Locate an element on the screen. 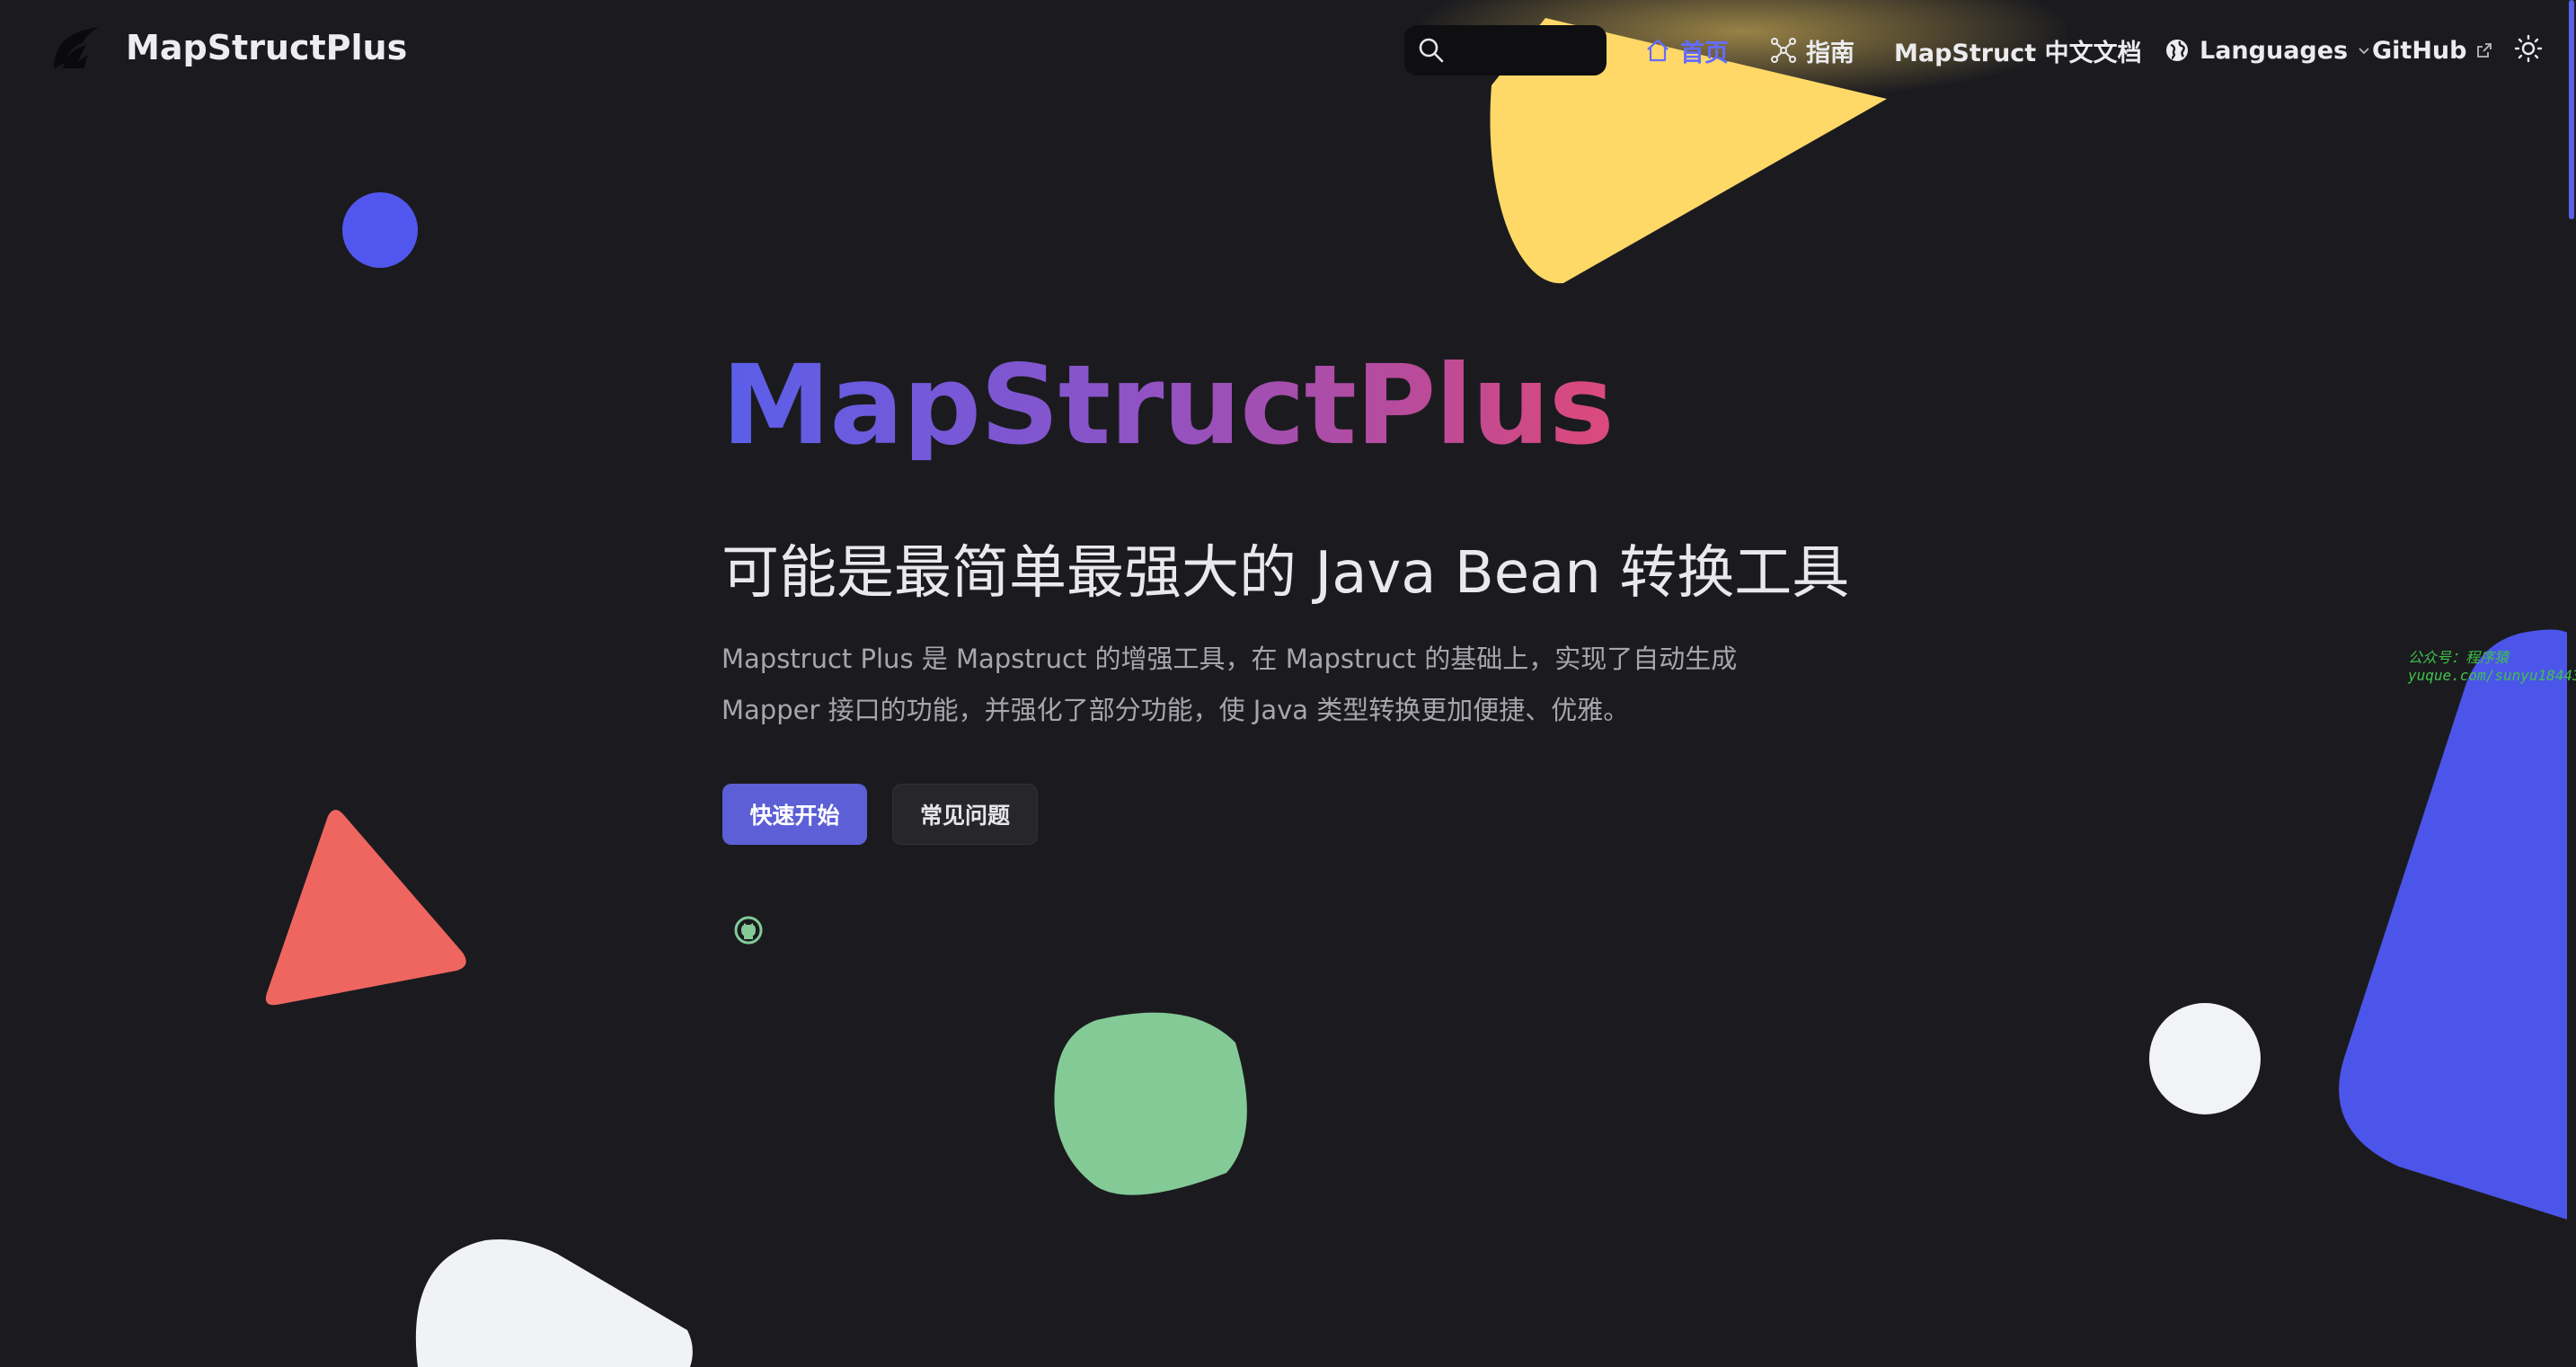 The height and width of the screenshot is (1367, 2576). blue-circle-shape is located at coordinates (380, 230).